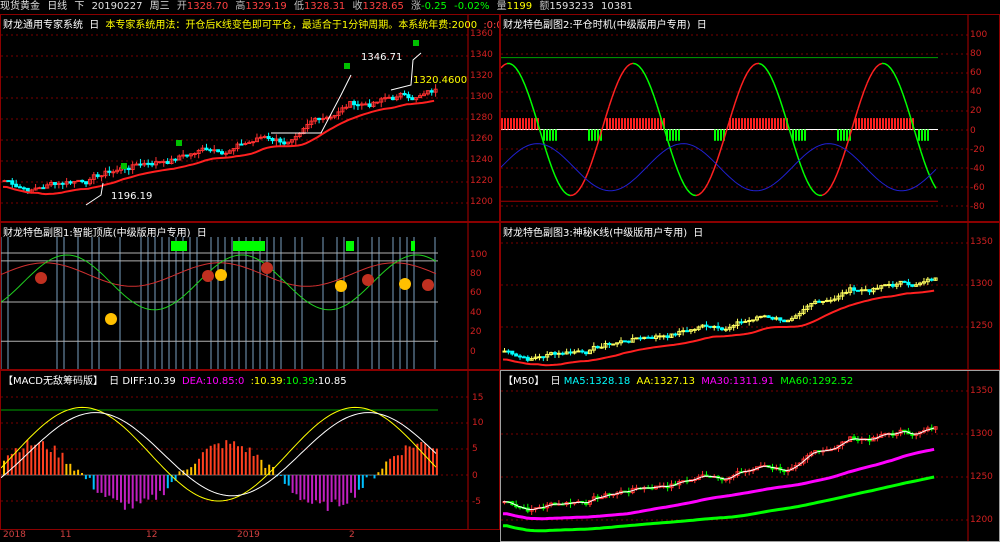 The image size is (1000, 542). Describe the element at coordinates (248, 535) in the screenshot. I see `x-tick: 2019` at that location.